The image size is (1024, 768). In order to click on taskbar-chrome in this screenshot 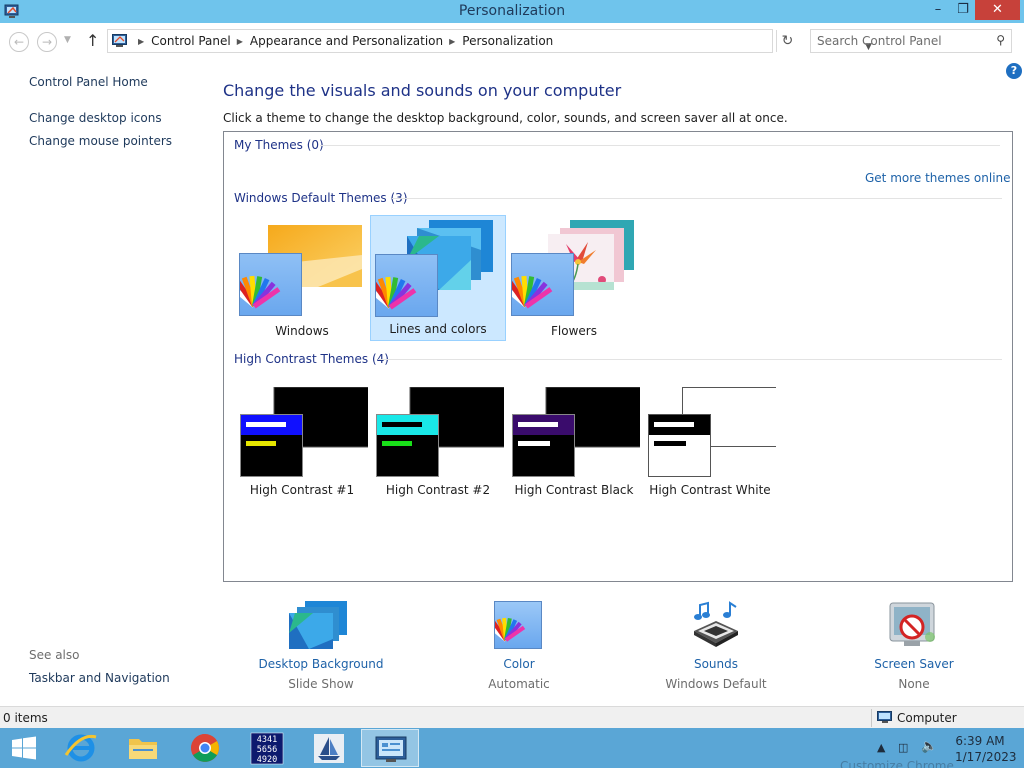, I will do `click(205, 748)`.